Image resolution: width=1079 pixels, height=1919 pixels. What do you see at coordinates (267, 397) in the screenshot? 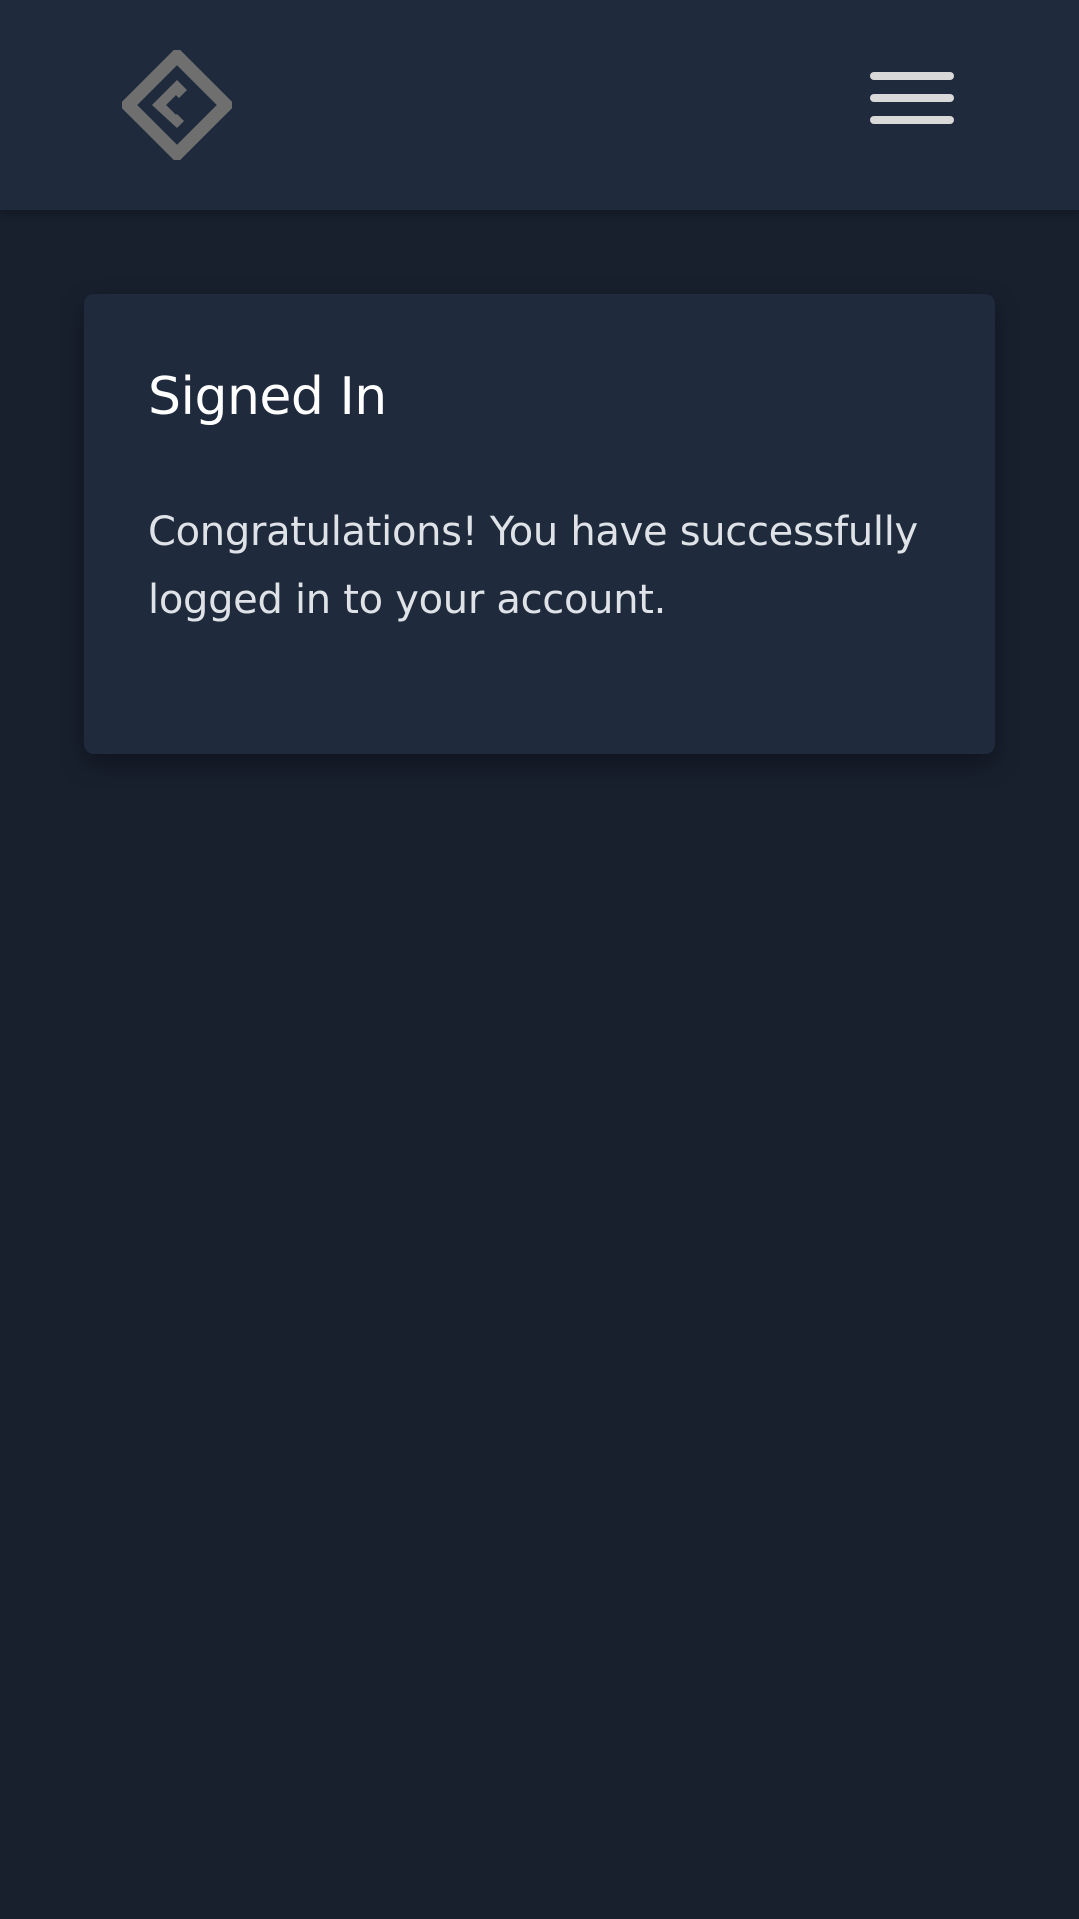
I see `card-title: Signed In` at bounding box center [267, 397].